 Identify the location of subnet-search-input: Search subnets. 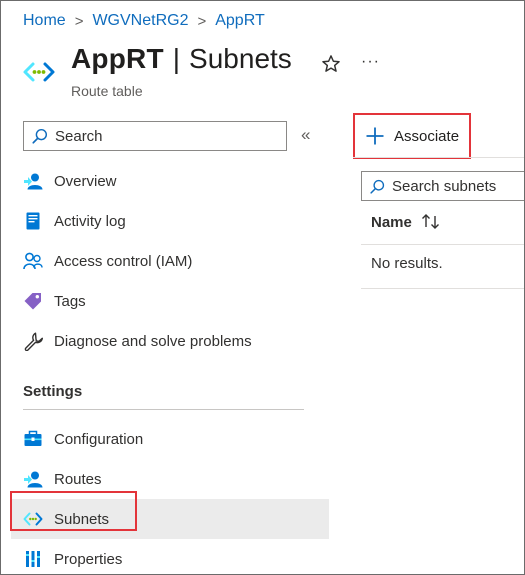
(442, 186).